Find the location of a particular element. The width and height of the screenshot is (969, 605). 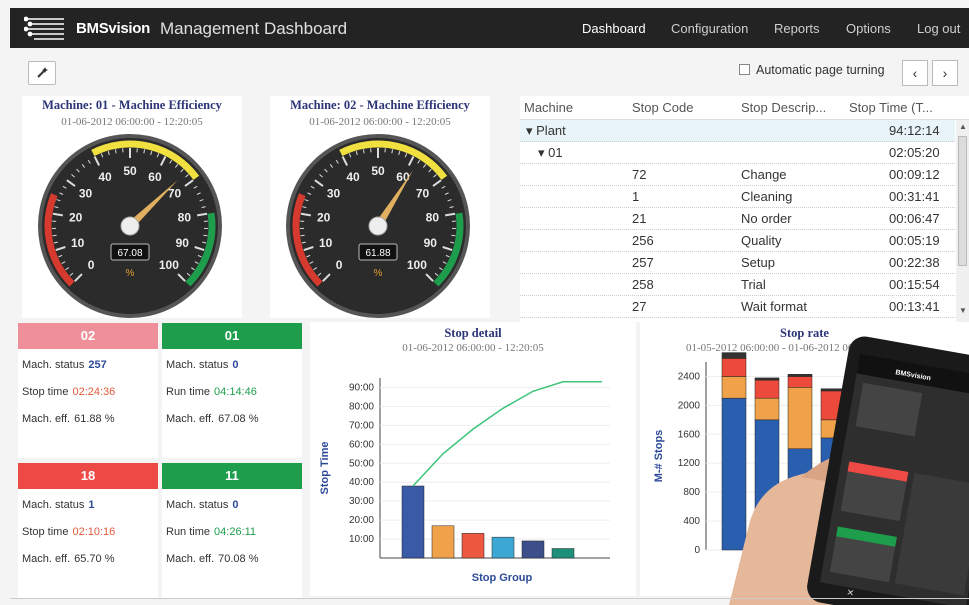

card-efficiency-row: Mach. eff. 61.88 % is located at coordinates (68, 419).